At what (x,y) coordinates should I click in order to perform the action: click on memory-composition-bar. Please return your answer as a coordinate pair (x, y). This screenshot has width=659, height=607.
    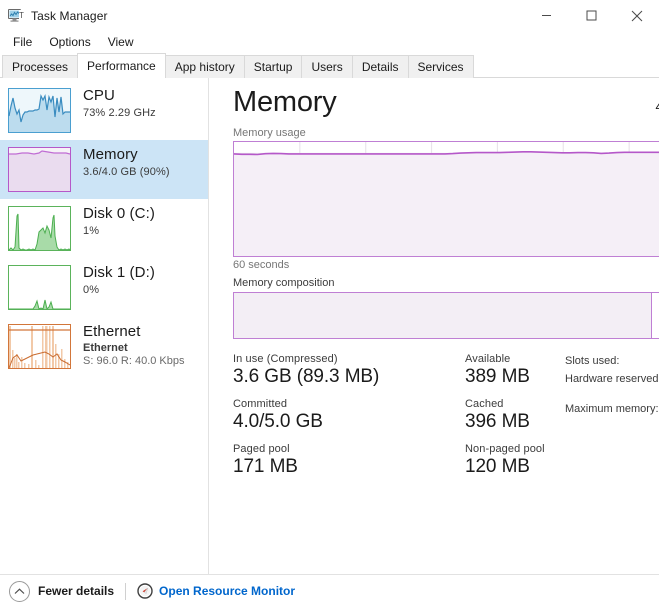
    Looking at the image, I should click on (446, 315).